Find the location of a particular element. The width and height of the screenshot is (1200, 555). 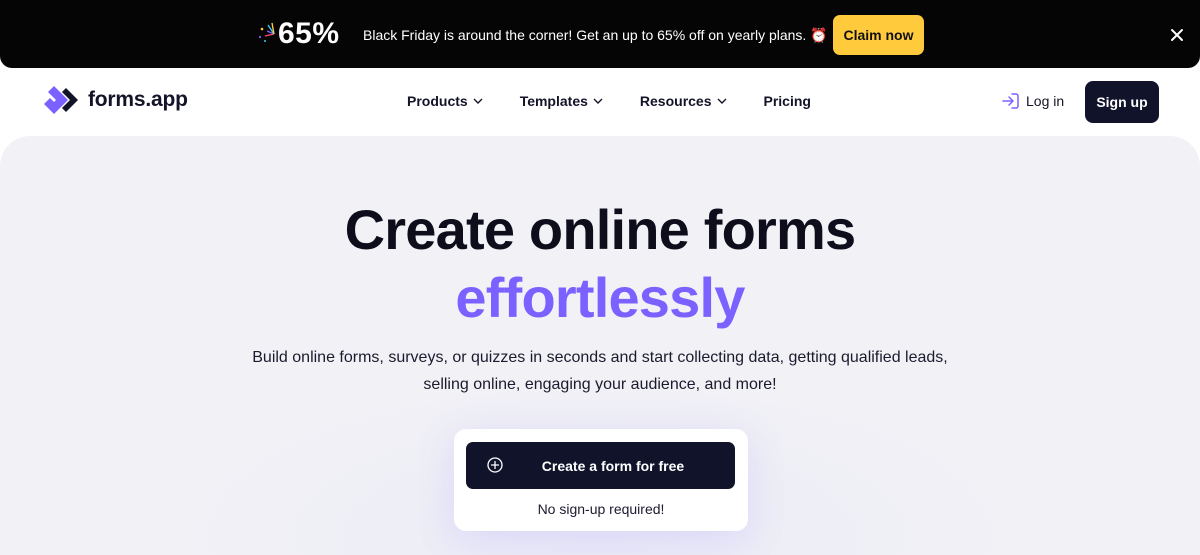

logo-text: forms.app is located at coordinates (138, 99).